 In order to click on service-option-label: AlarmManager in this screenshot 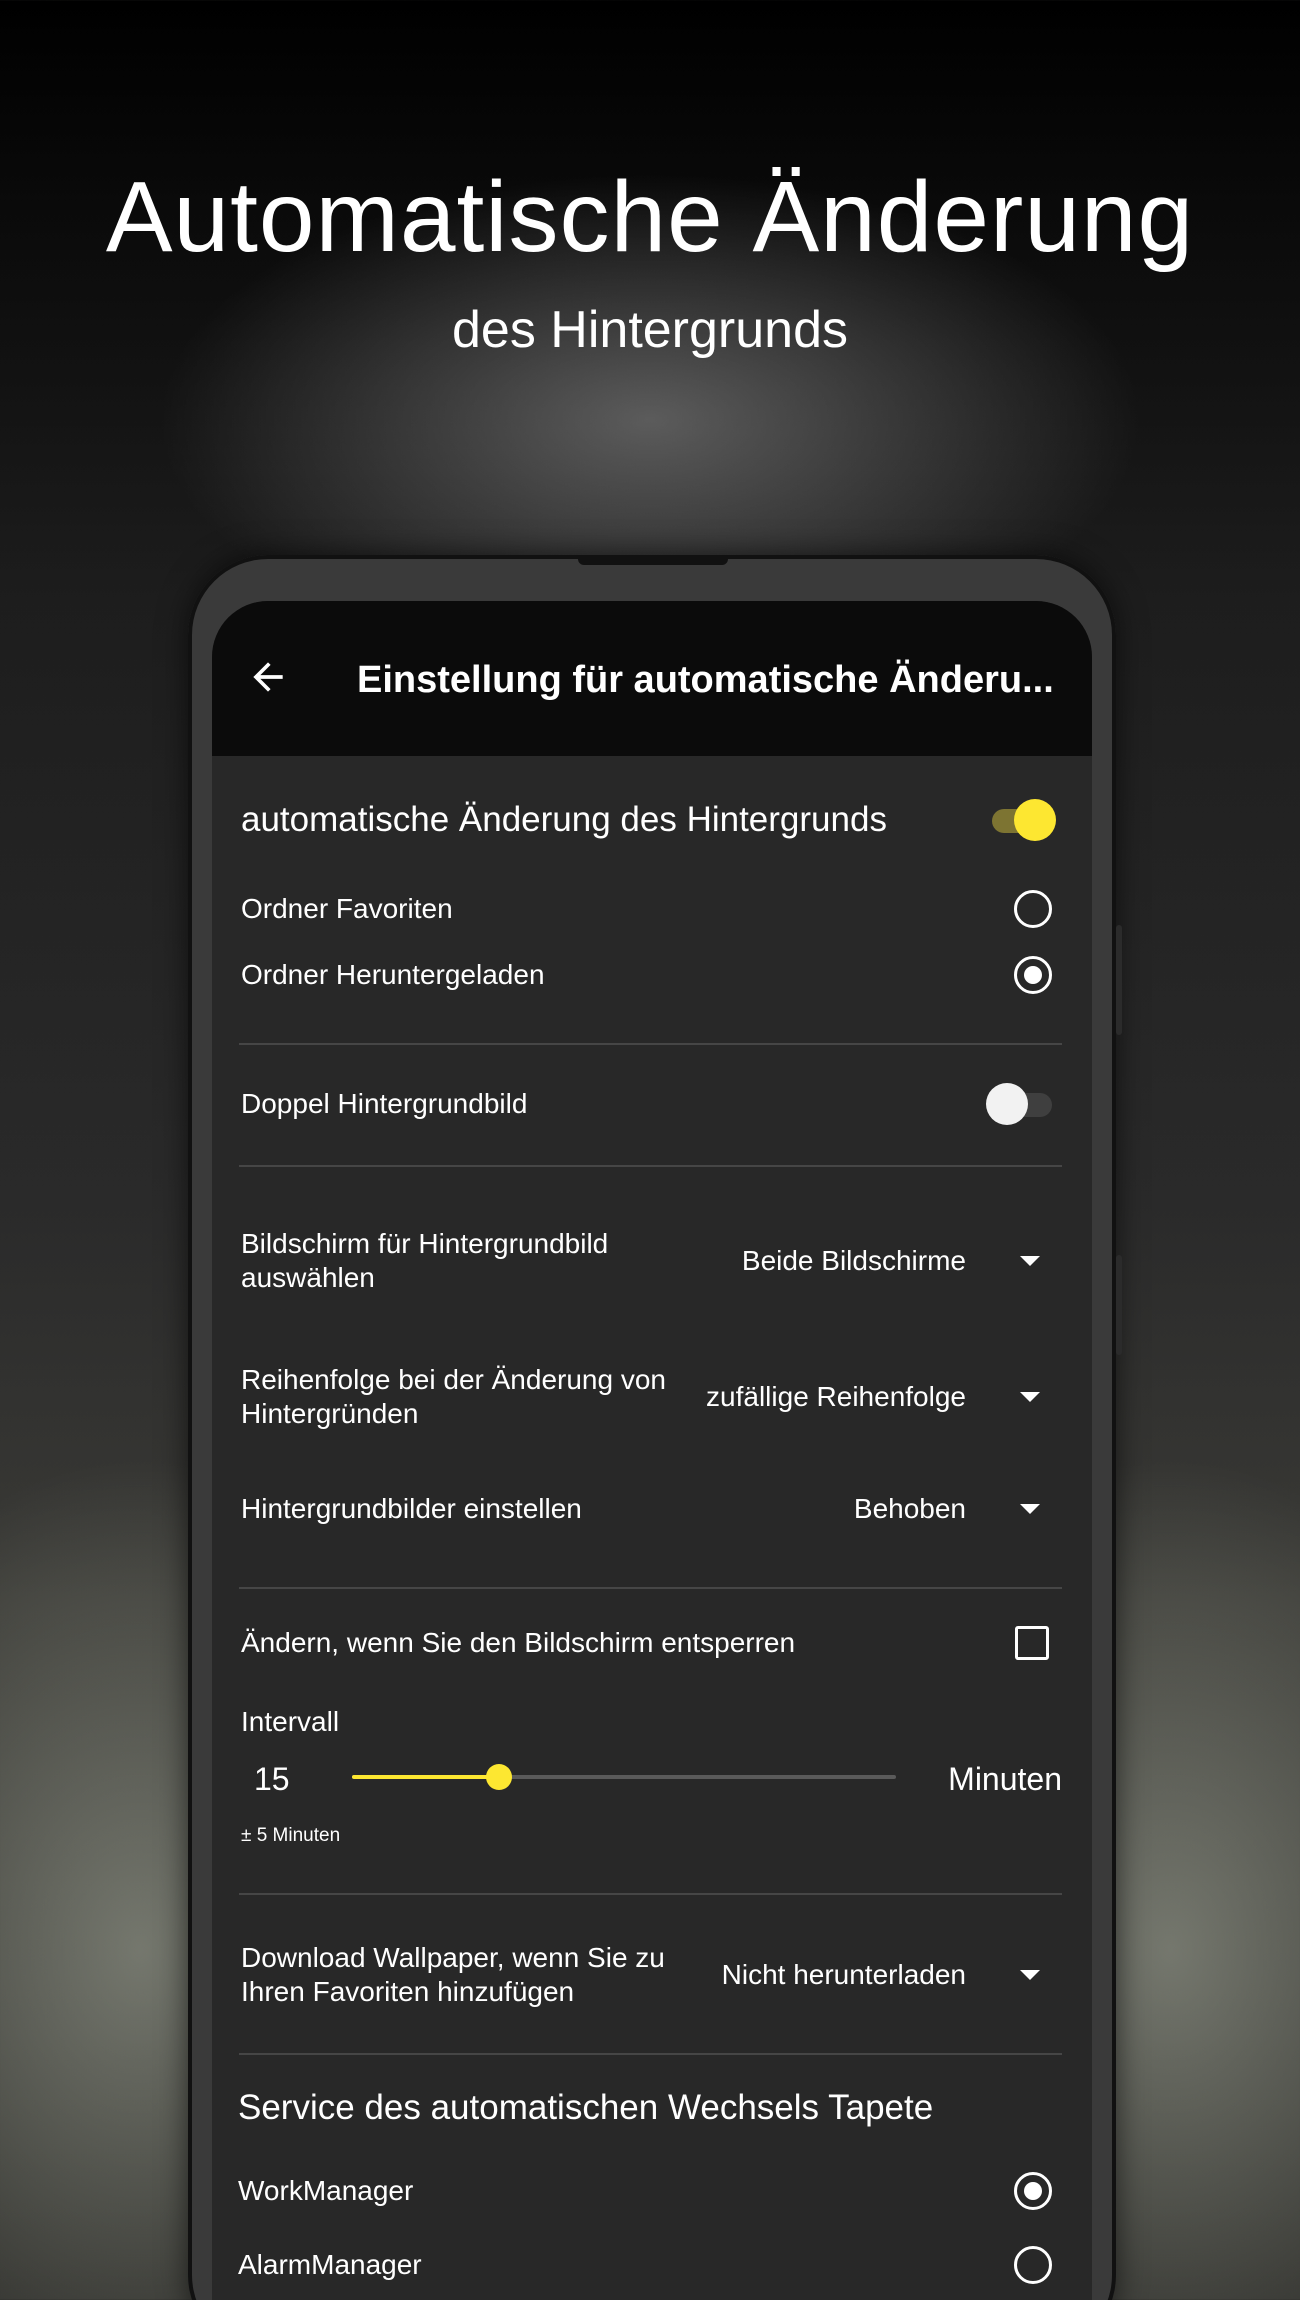, I will do `click(330, 2264)`.